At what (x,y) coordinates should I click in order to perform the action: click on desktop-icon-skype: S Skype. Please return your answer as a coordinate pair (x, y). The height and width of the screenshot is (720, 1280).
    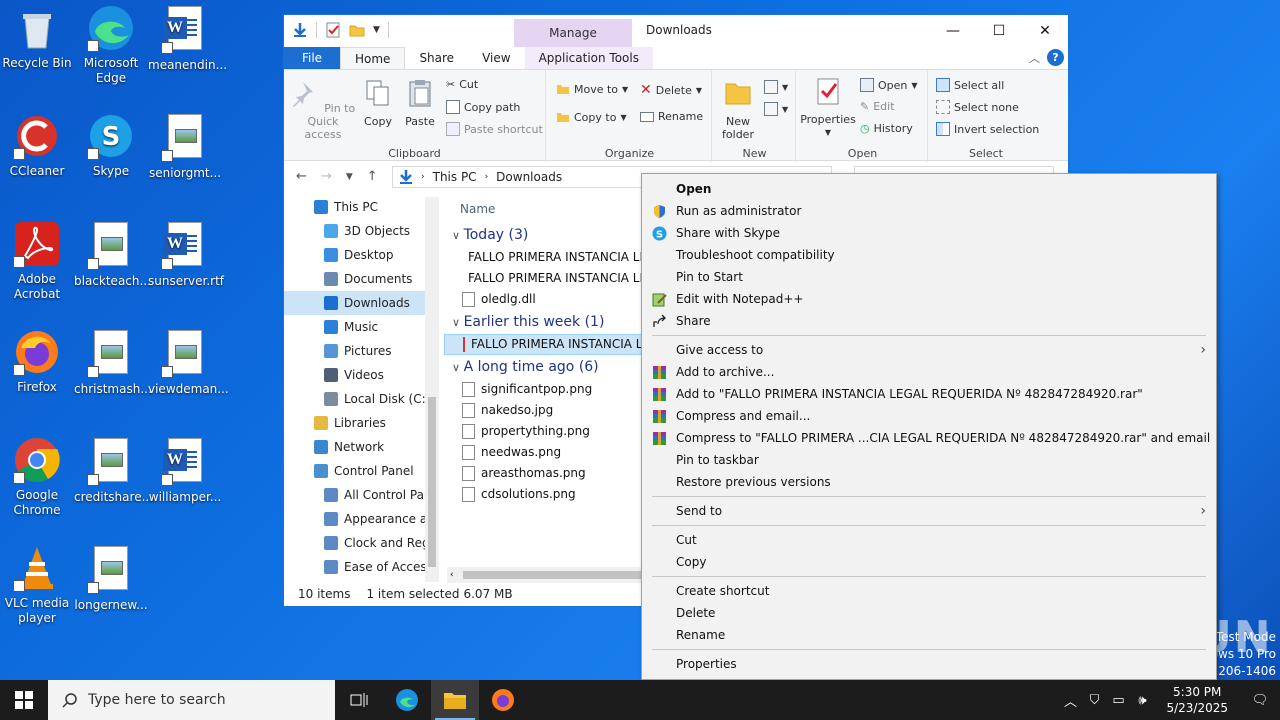
    Looking at the image, I should click on (111, 145).